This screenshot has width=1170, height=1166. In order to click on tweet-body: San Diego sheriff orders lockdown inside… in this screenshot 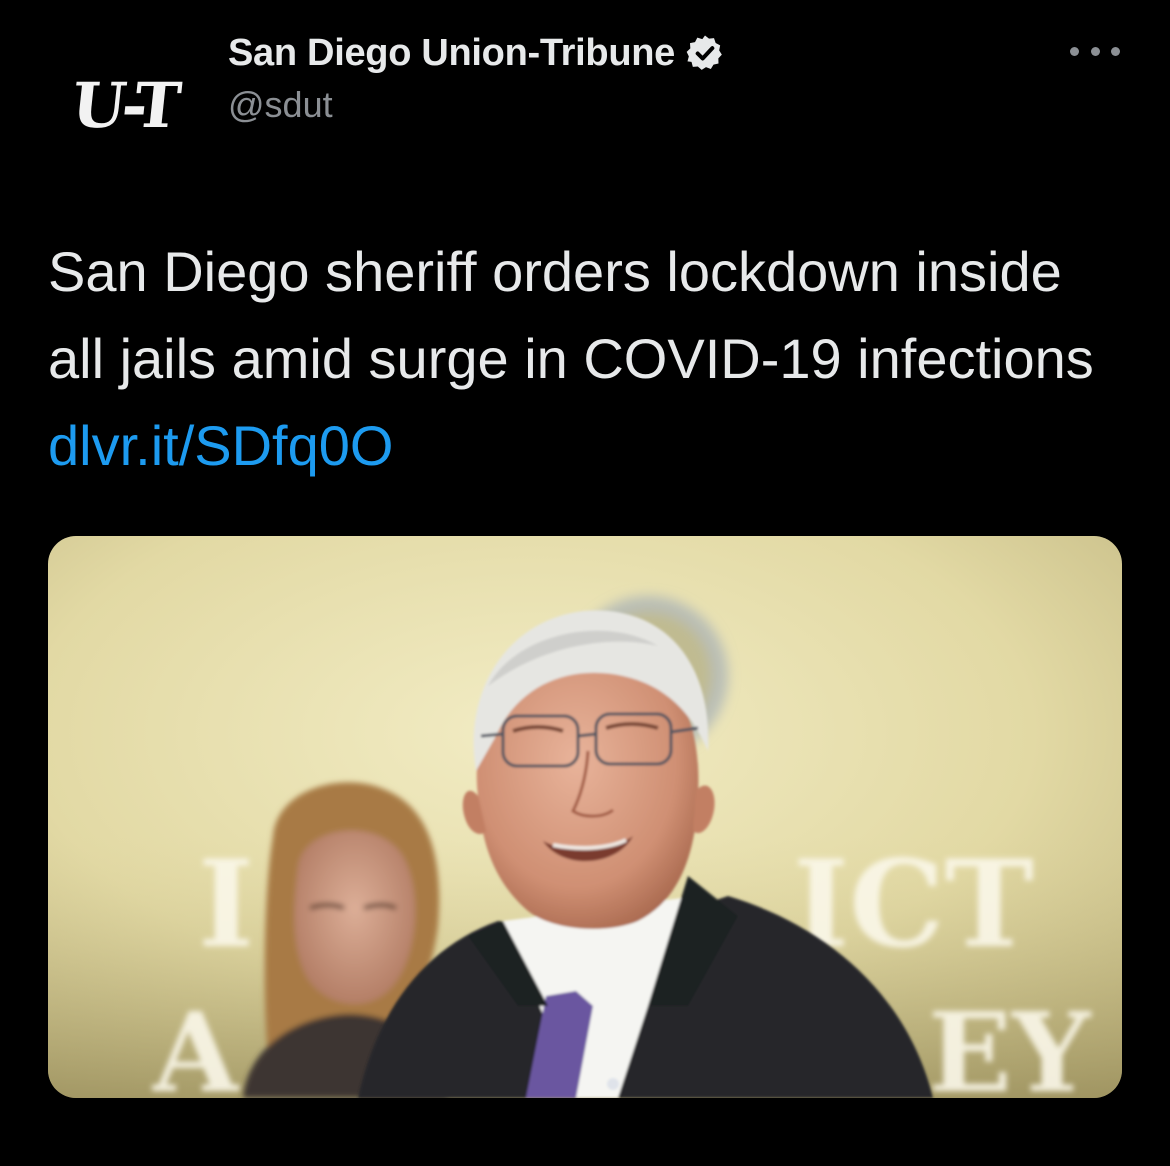, I will do `click(571, 315)`.